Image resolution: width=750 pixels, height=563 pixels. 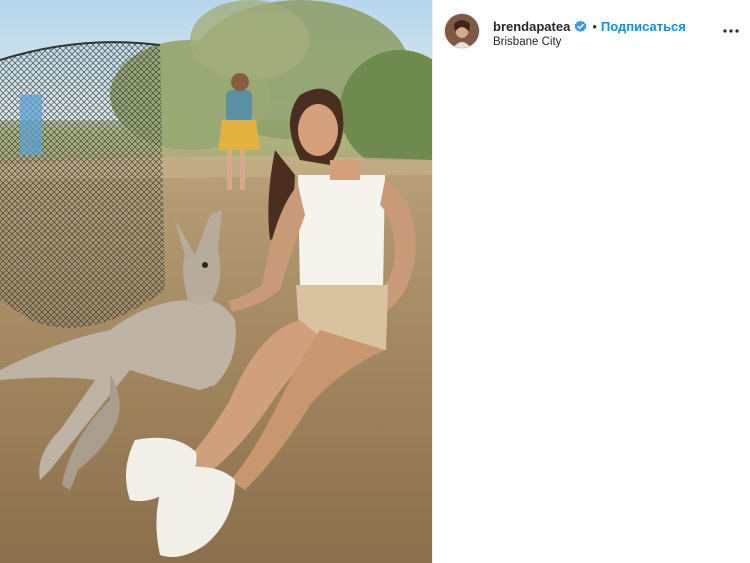 I want to click on username-link: brendapatea, so click(x=531, y=26).